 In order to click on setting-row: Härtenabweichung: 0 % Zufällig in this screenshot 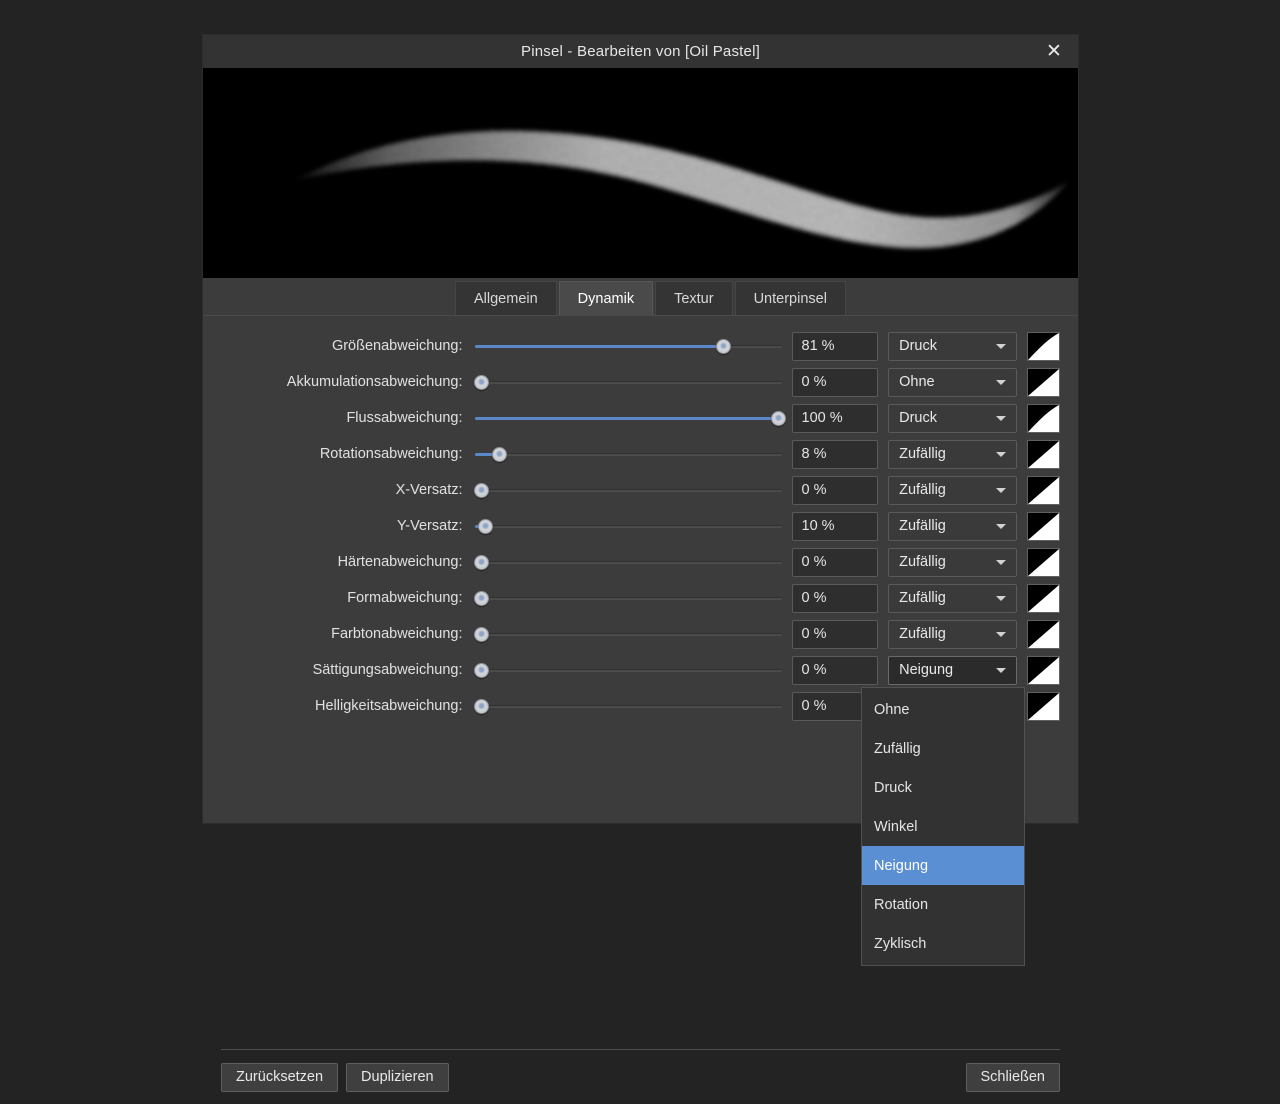, I will do `click(640, 562)`.